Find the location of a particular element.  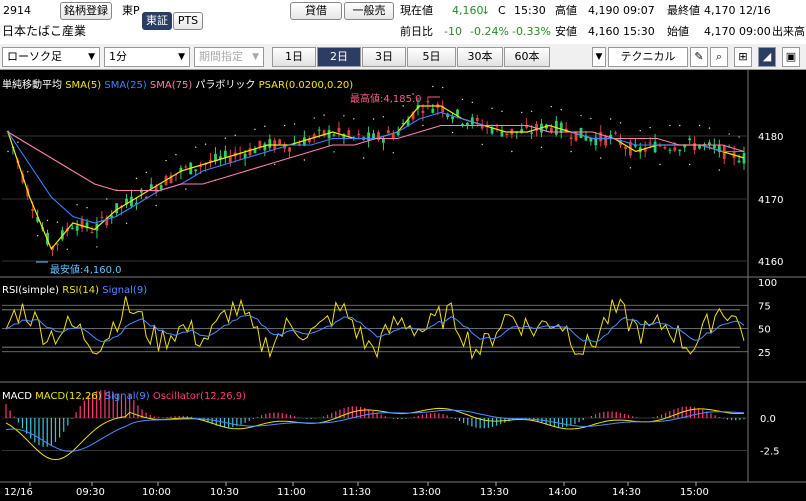

macd-line is located at coordinates (375, 434).